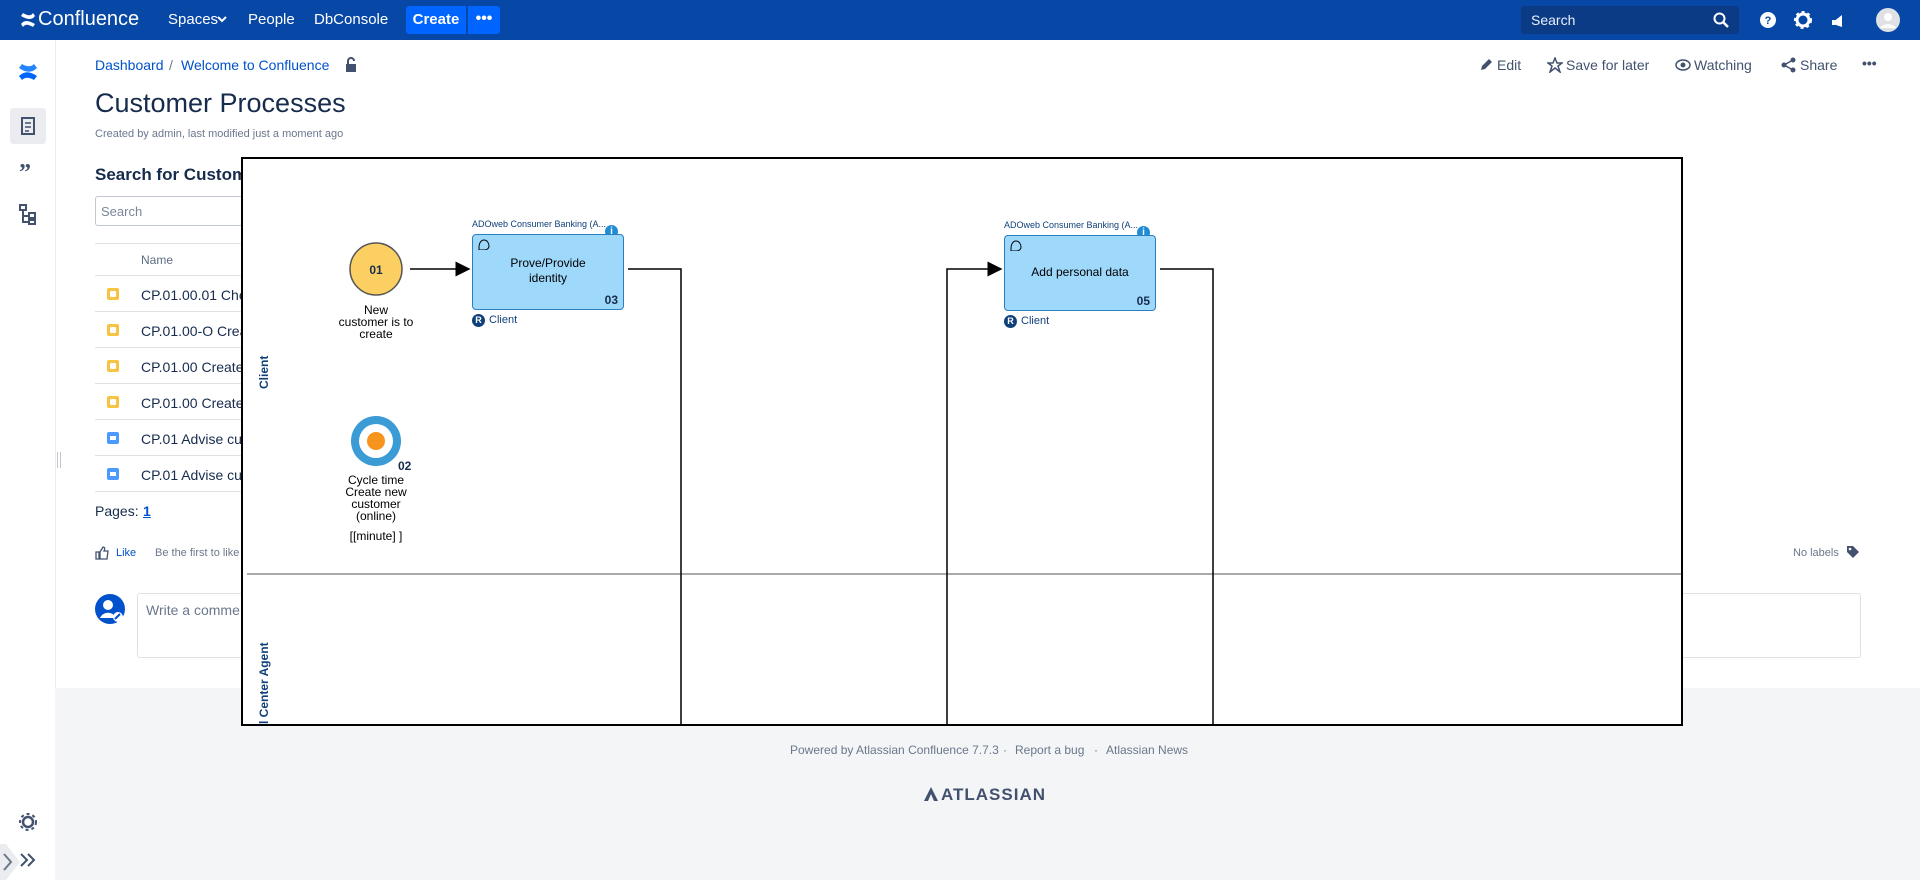 This screenshot has height=880, width=1920. Describe the element at coordinates (931, 794) in the screenshot. I see `atlassian-logo-icon` at that location.